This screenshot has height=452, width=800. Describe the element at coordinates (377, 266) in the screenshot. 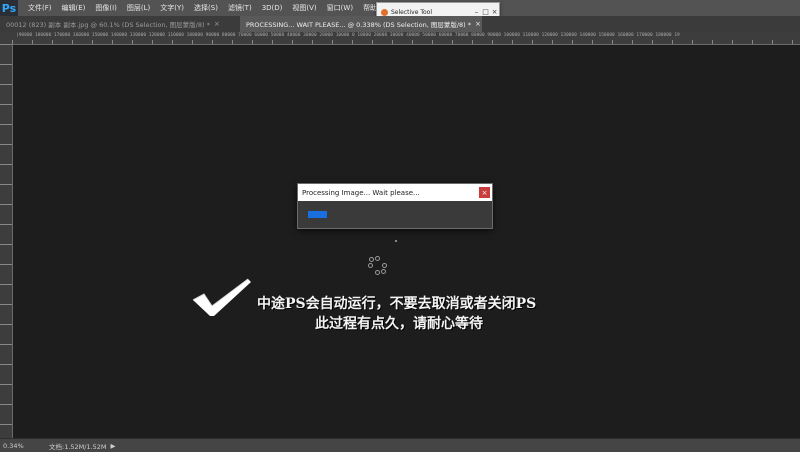

I see `loading-spinner-icon` at that location.